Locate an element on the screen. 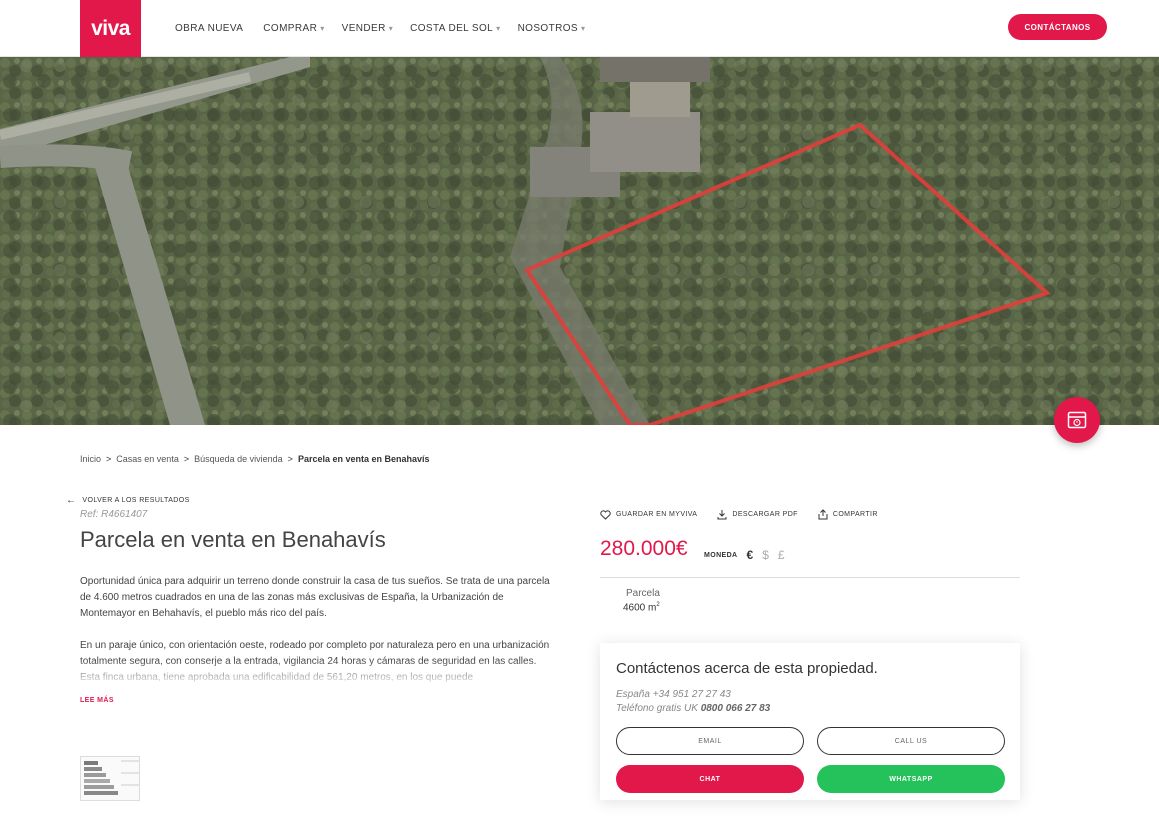 Image resolution: width=1159 pixels, height=830 pixels. energy-rating-chart is located at coordinates (111, 777).